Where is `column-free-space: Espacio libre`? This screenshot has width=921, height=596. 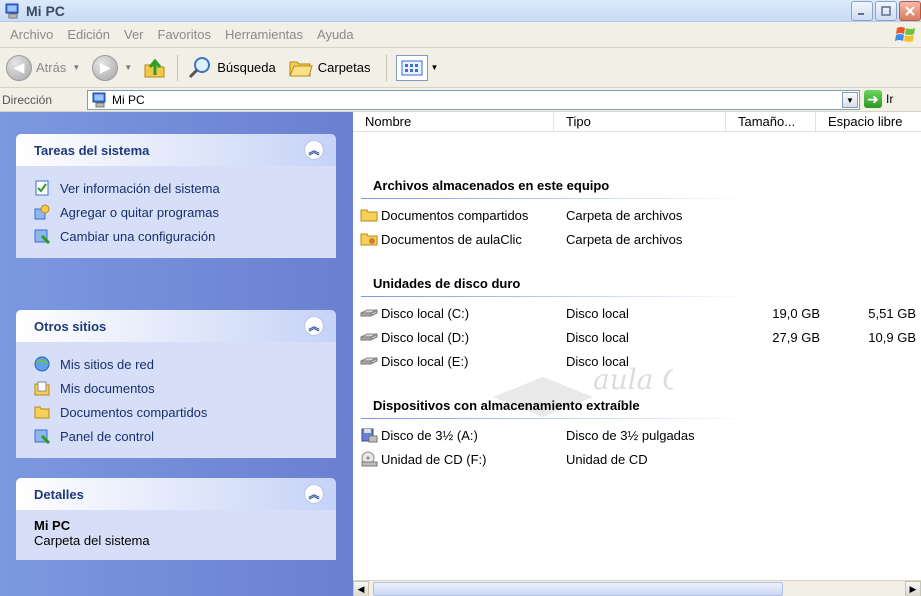
column-free-space: Espacio libre is located at coordinates (868, 122).